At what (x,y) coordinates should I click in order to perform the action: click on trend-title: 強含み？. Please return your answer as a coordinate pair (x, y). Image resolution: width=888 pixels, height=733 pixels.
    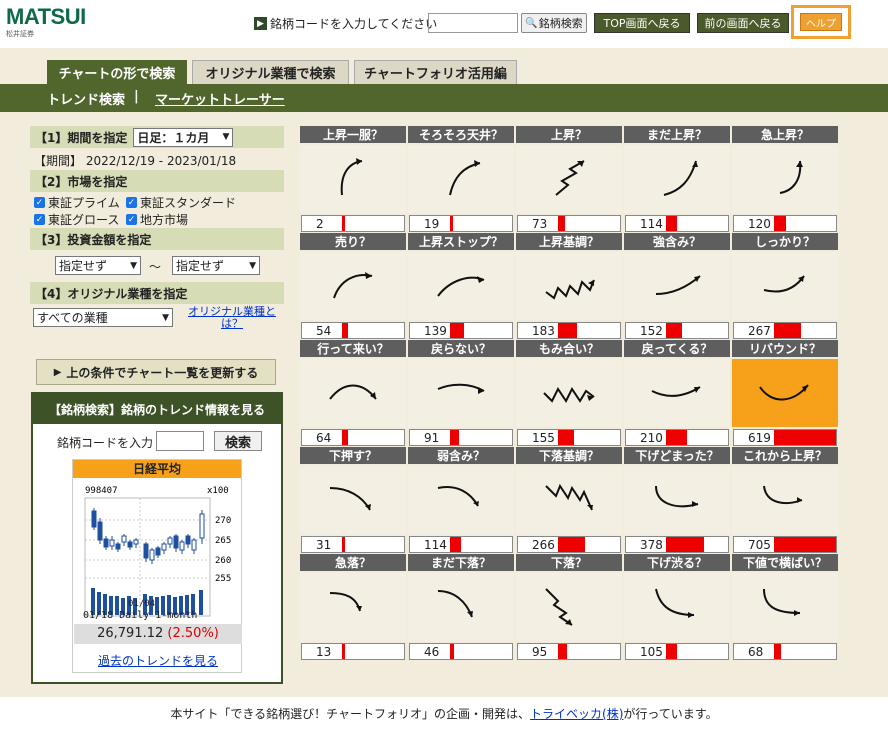
    Looking at the image, I should click on (677, 241).